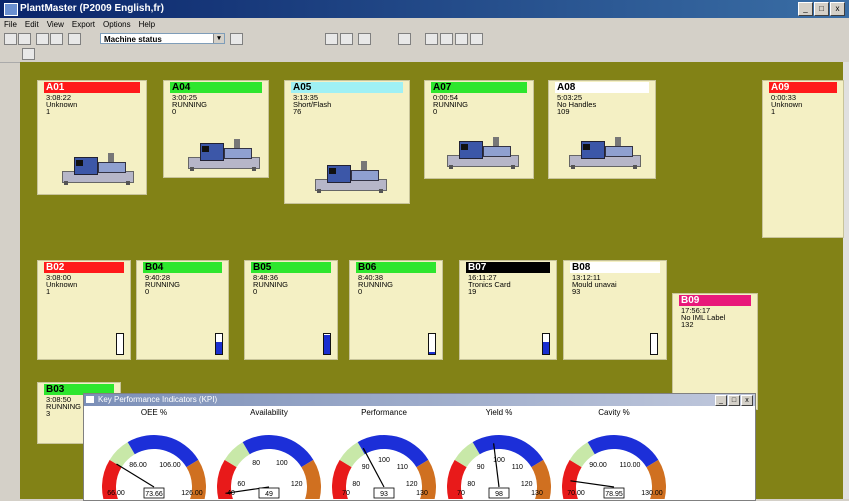  I want to click on gauge-value: 73.66, so click(154, 494).